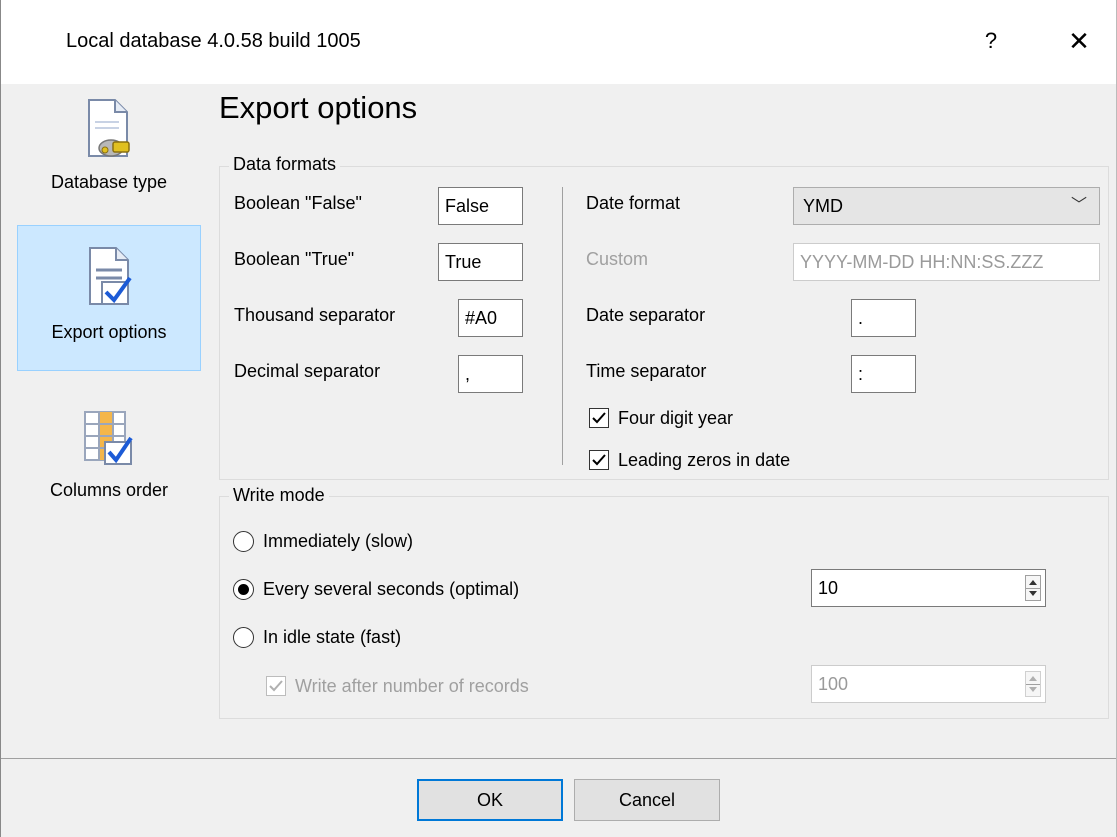 This screenshot has height=837, width=1117. Describe the element at coordinates (315, 315) in the screenshot. I see `thousand-separator-label: Thousand separator` at that location.